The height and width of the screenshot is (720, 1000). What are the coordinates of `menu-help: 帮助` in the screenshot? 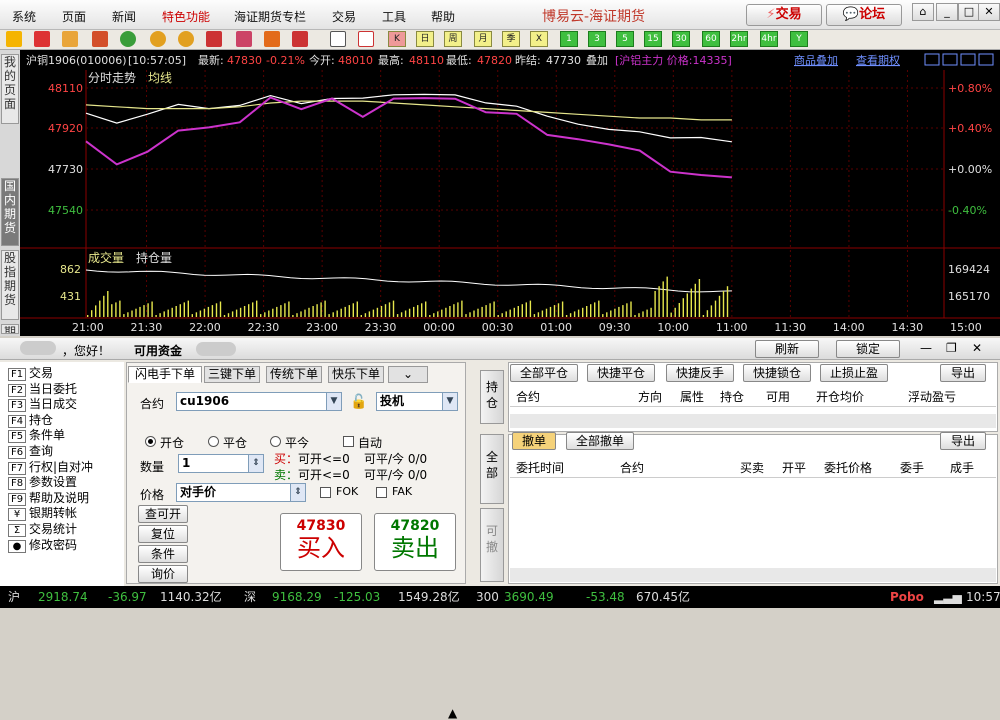 It's located at (443, 16).